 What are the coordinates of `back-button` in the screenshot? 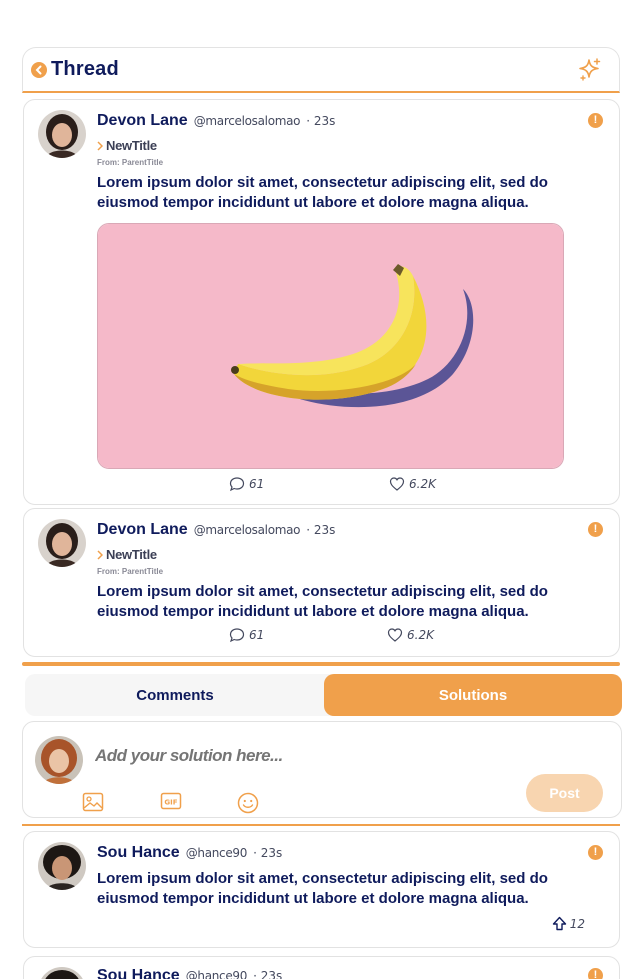 It's located at (39, 69).